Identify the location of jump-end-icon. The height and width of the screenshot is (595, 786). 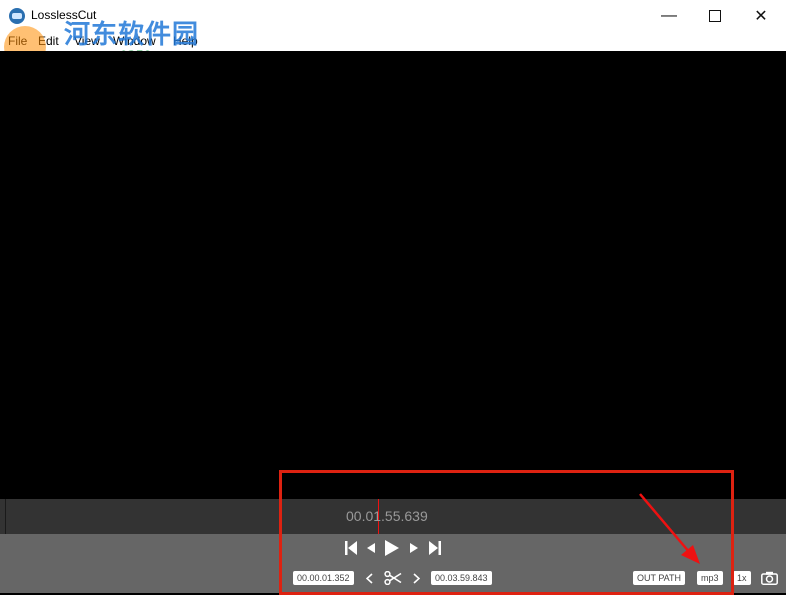
(435, 548).